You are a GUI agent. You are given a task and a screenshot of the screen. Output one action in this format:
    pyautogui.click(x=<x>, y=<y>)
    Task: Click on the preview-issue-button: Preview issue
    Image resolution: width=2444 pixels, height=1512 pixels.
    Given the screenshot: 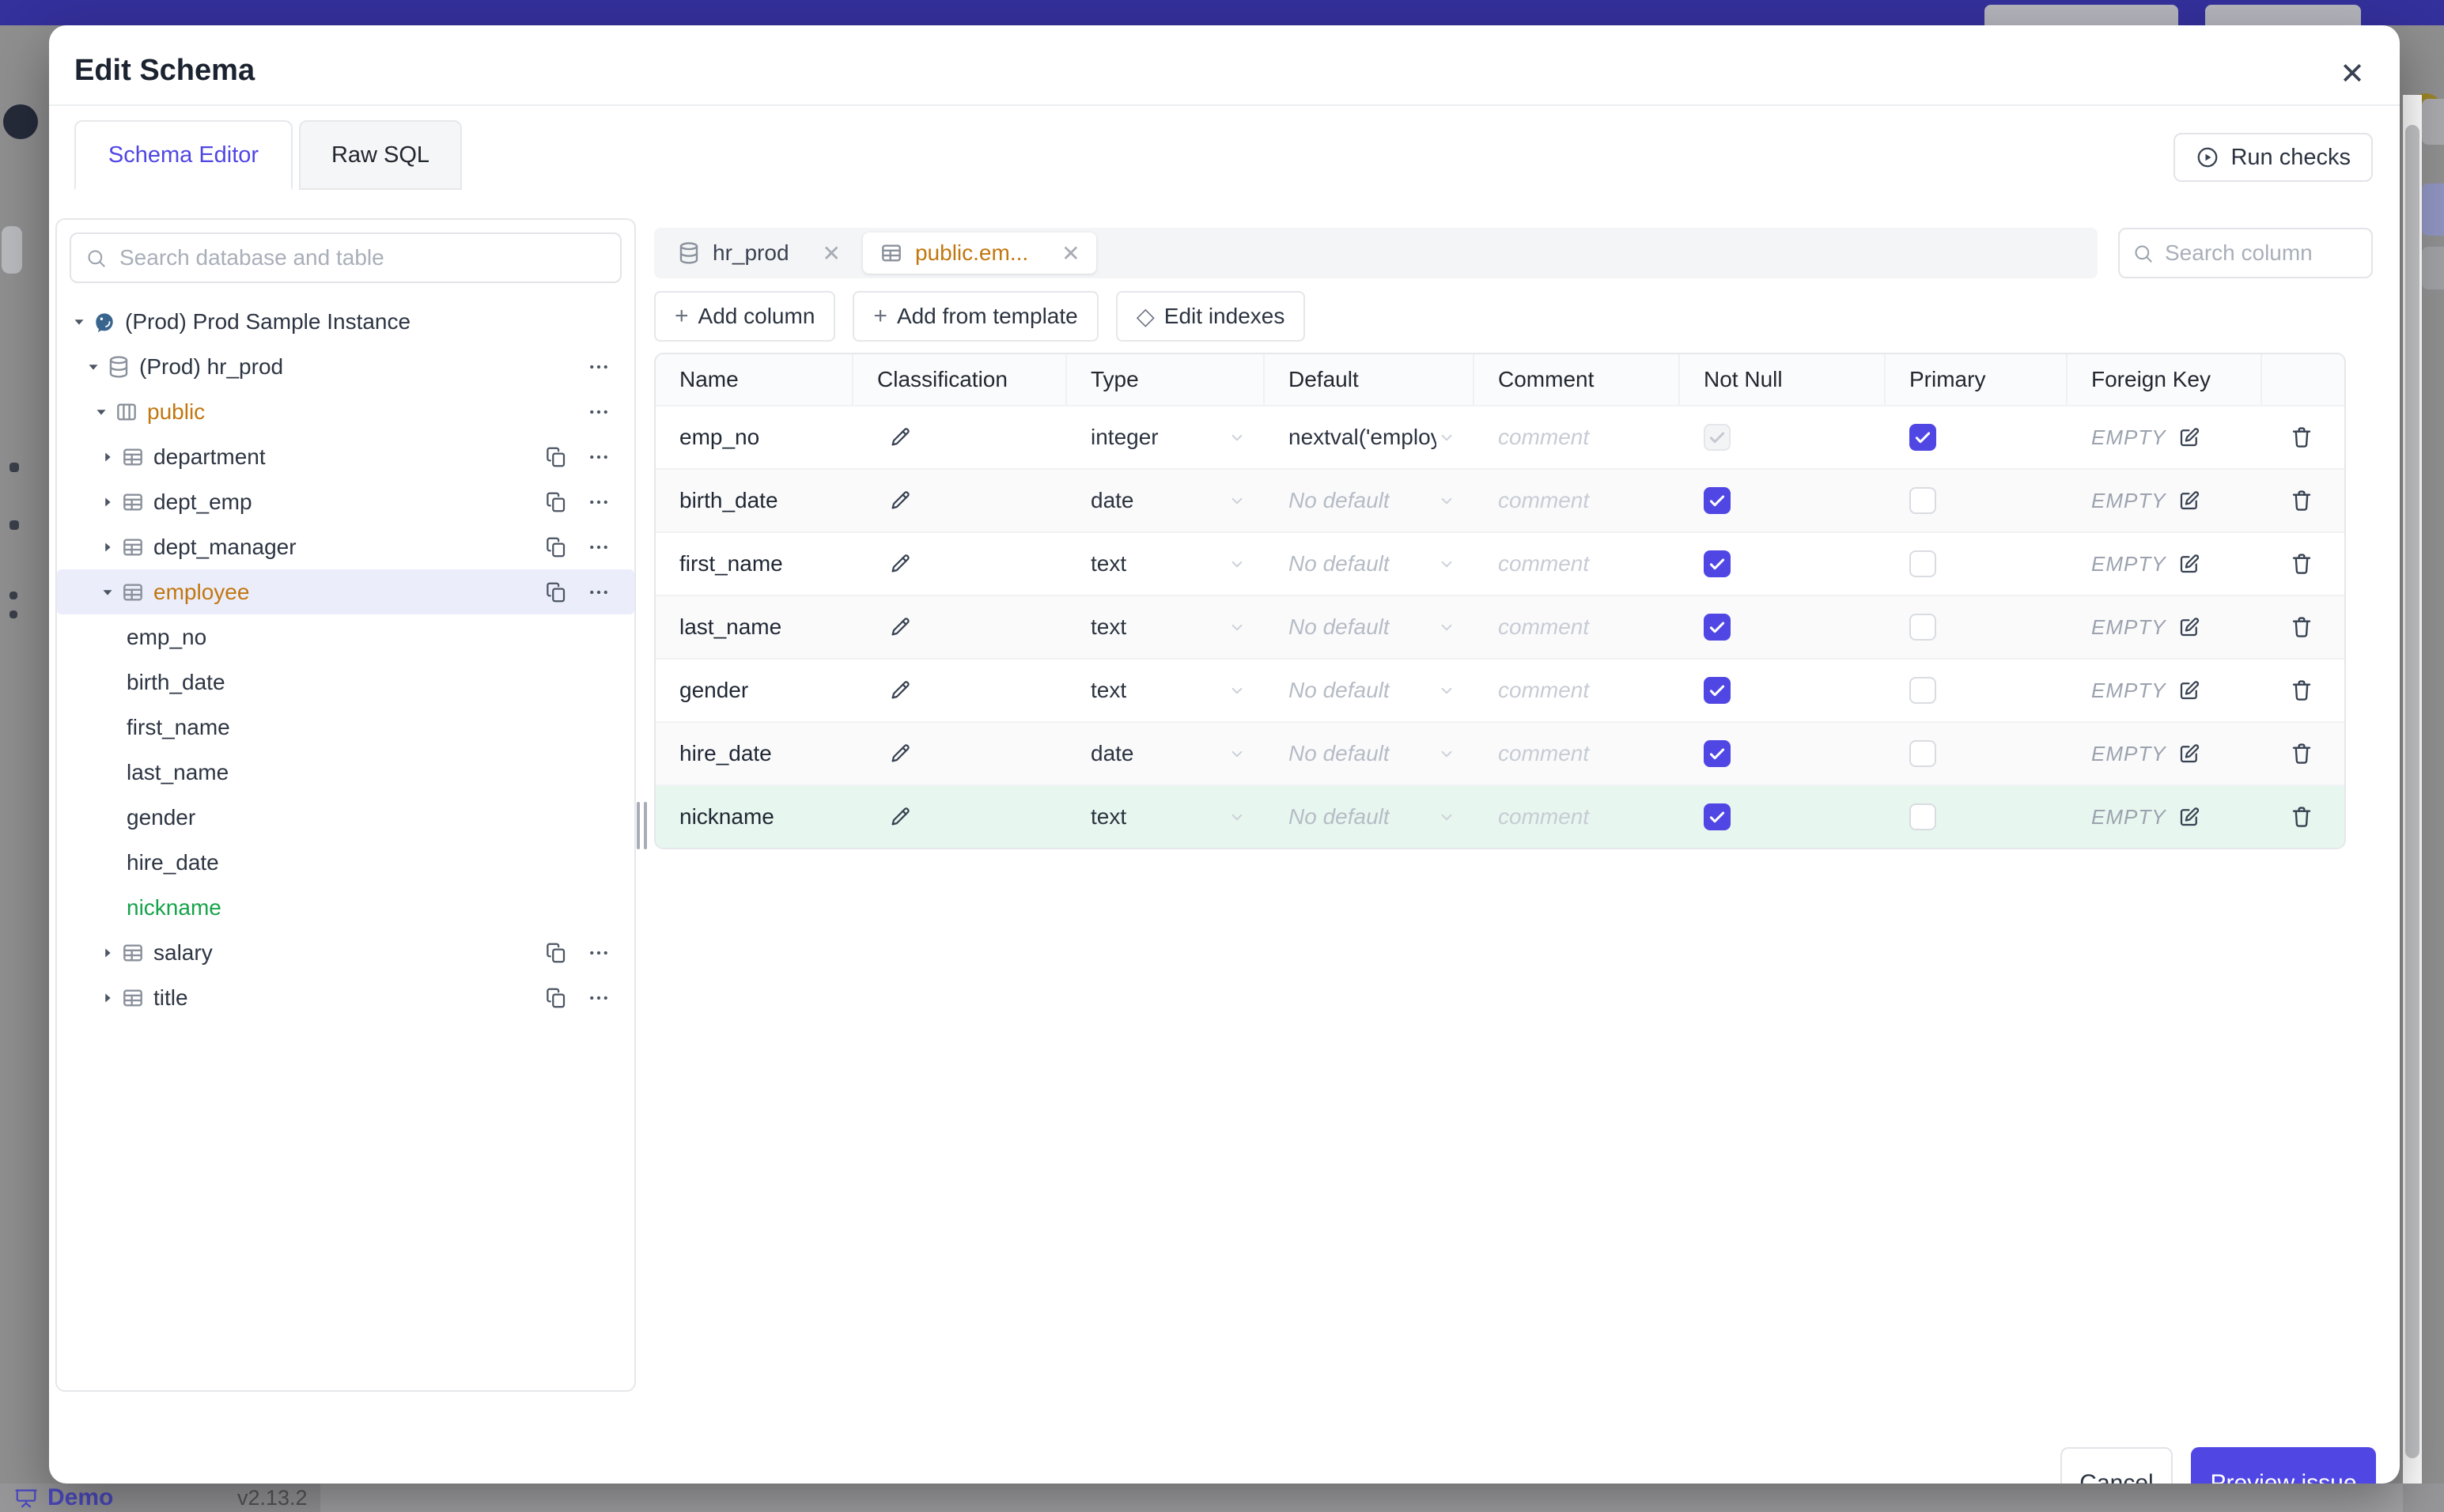 What is the action you would take?
    pyautogui.click(x=2283, y=1465)
    